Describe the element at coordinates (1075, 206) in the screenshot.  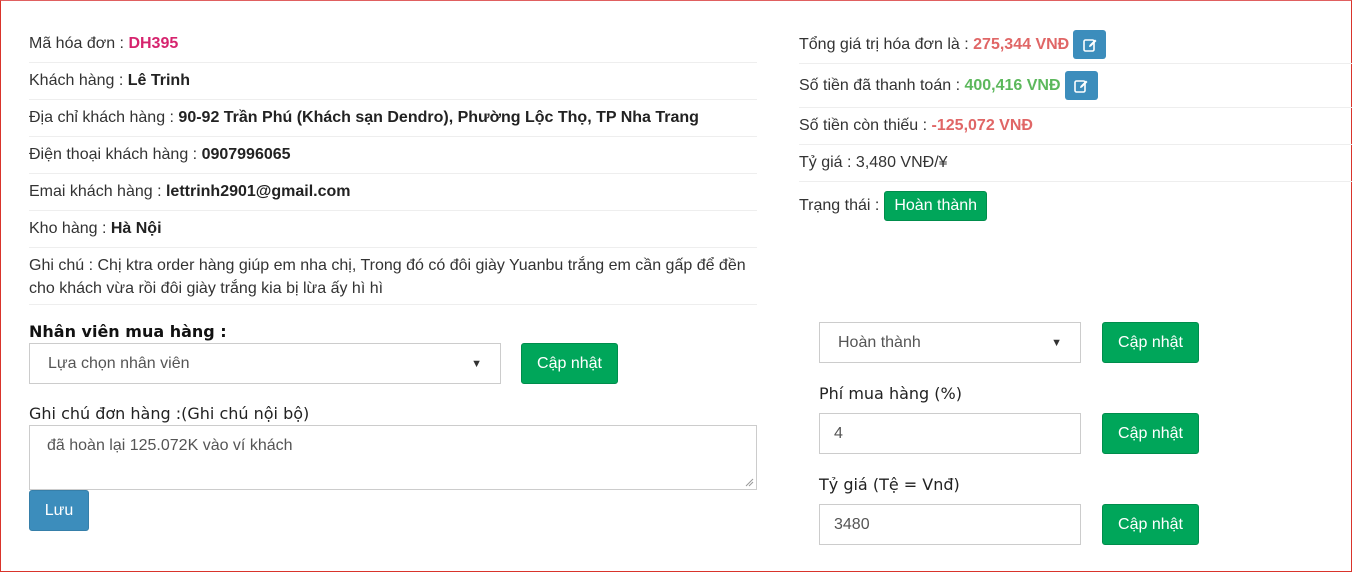
I see `status-row: Trạng thái : Hoàn thành` at that location.